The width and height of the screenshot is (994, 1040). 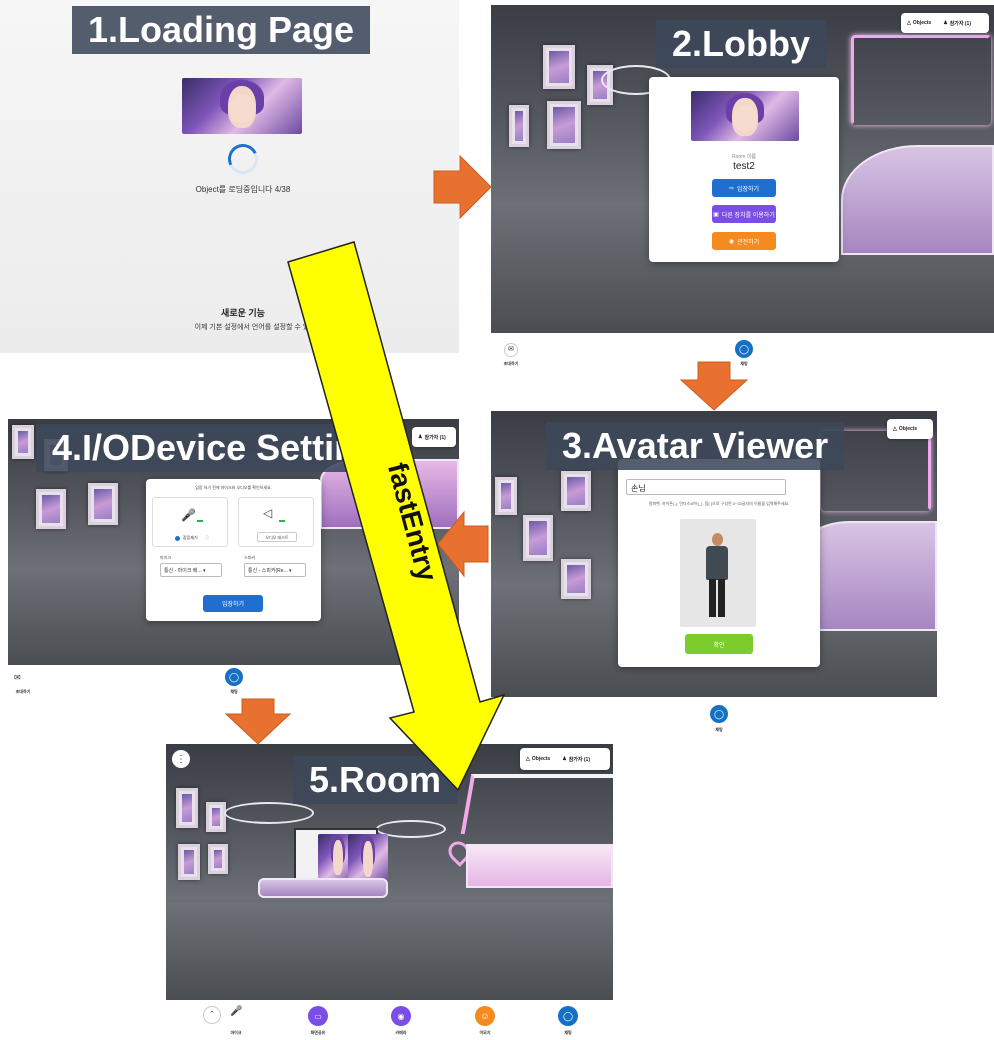 What do you see at coordinates (744, 241) in the screenshot?
I see `lobby-spectate-button: ◉ 관전하기` at bounding box center [744, 241].